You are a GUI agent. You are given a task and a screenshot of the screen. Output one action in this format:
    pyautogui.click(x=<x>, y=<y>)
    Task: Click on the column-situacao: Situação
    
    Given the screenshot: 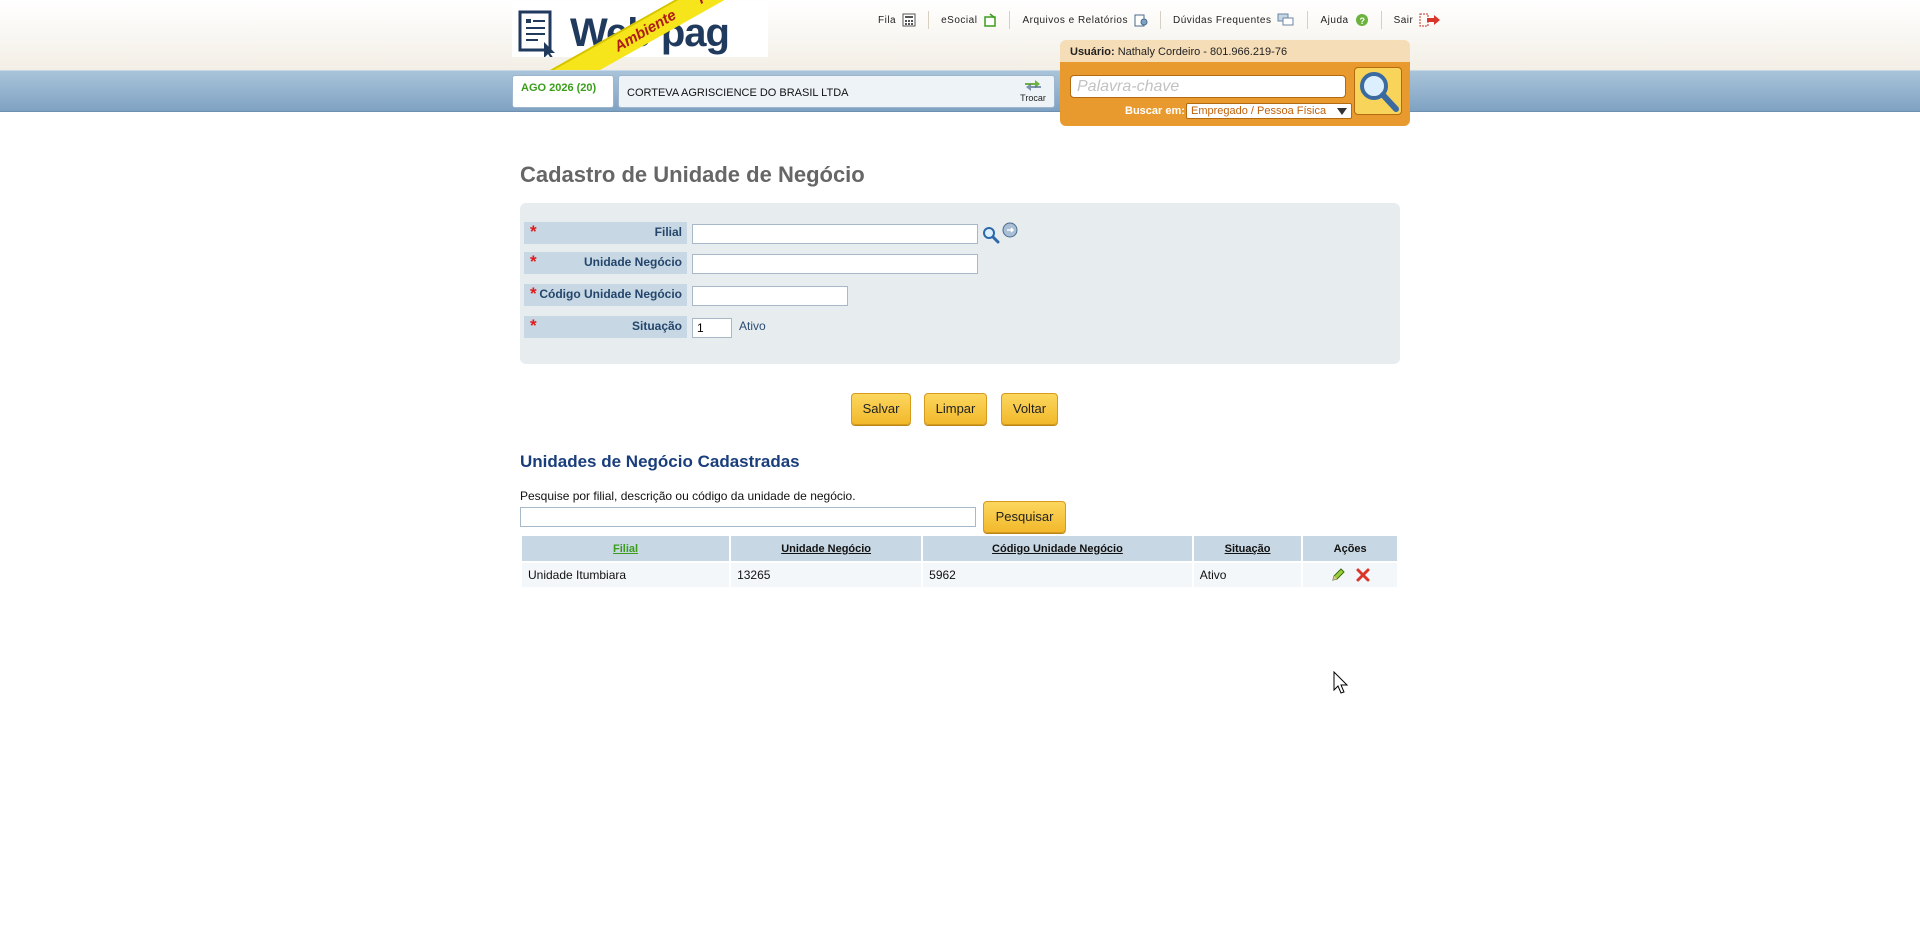 What is the action you would take?
    pyautogui.click(x=1247, y=548)
    